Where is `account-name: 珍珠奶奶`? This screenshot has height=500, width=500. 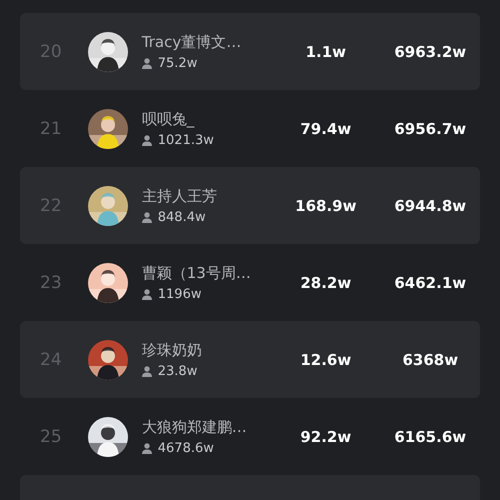
account-name: 珍珠奶奶 is located at coordinates (172, 350).